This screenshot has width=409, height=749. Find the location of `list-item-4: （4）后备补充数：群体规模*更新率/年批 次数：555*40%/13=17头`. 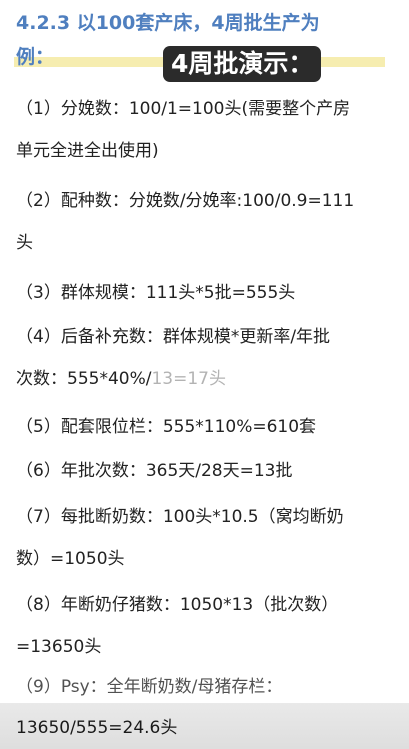

list-item-4: （4）后备补充数：群体规模*更新率/年批 次数：555*40%/13=17头 is located at coordinates (206, 358).